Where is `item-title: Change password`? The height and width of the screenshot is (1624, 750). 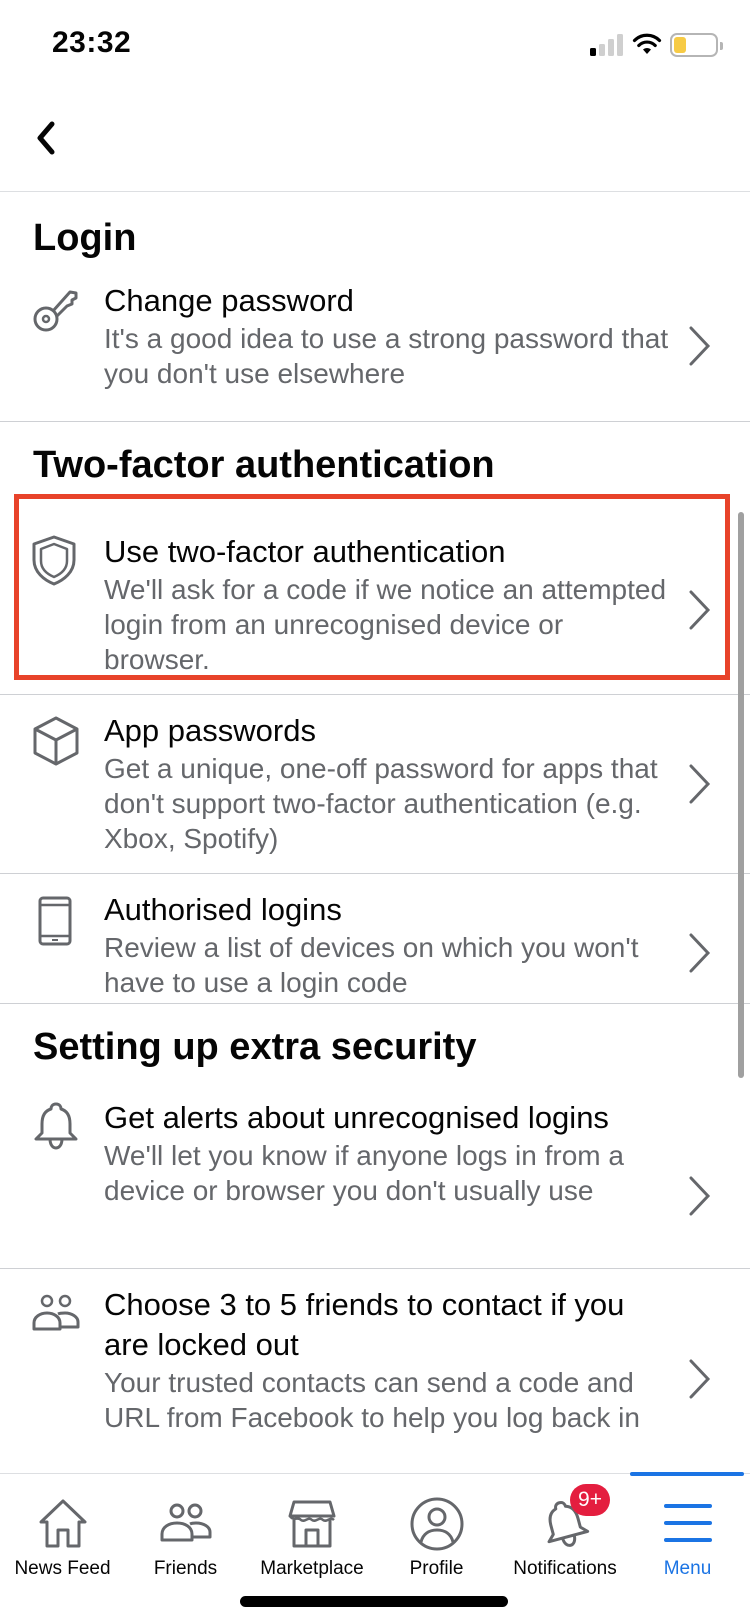 item-title: Change password is located at coordinates (229, 300).